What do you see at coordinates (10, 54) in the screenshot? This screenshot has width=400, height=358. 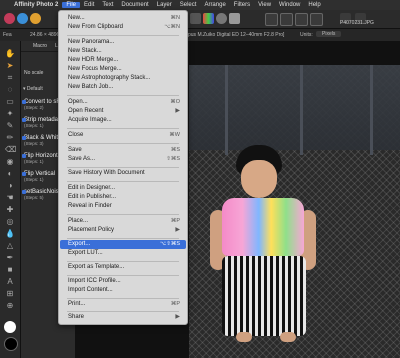 I see `move-tool-icon: ✋` at bounding box center [10, 54].